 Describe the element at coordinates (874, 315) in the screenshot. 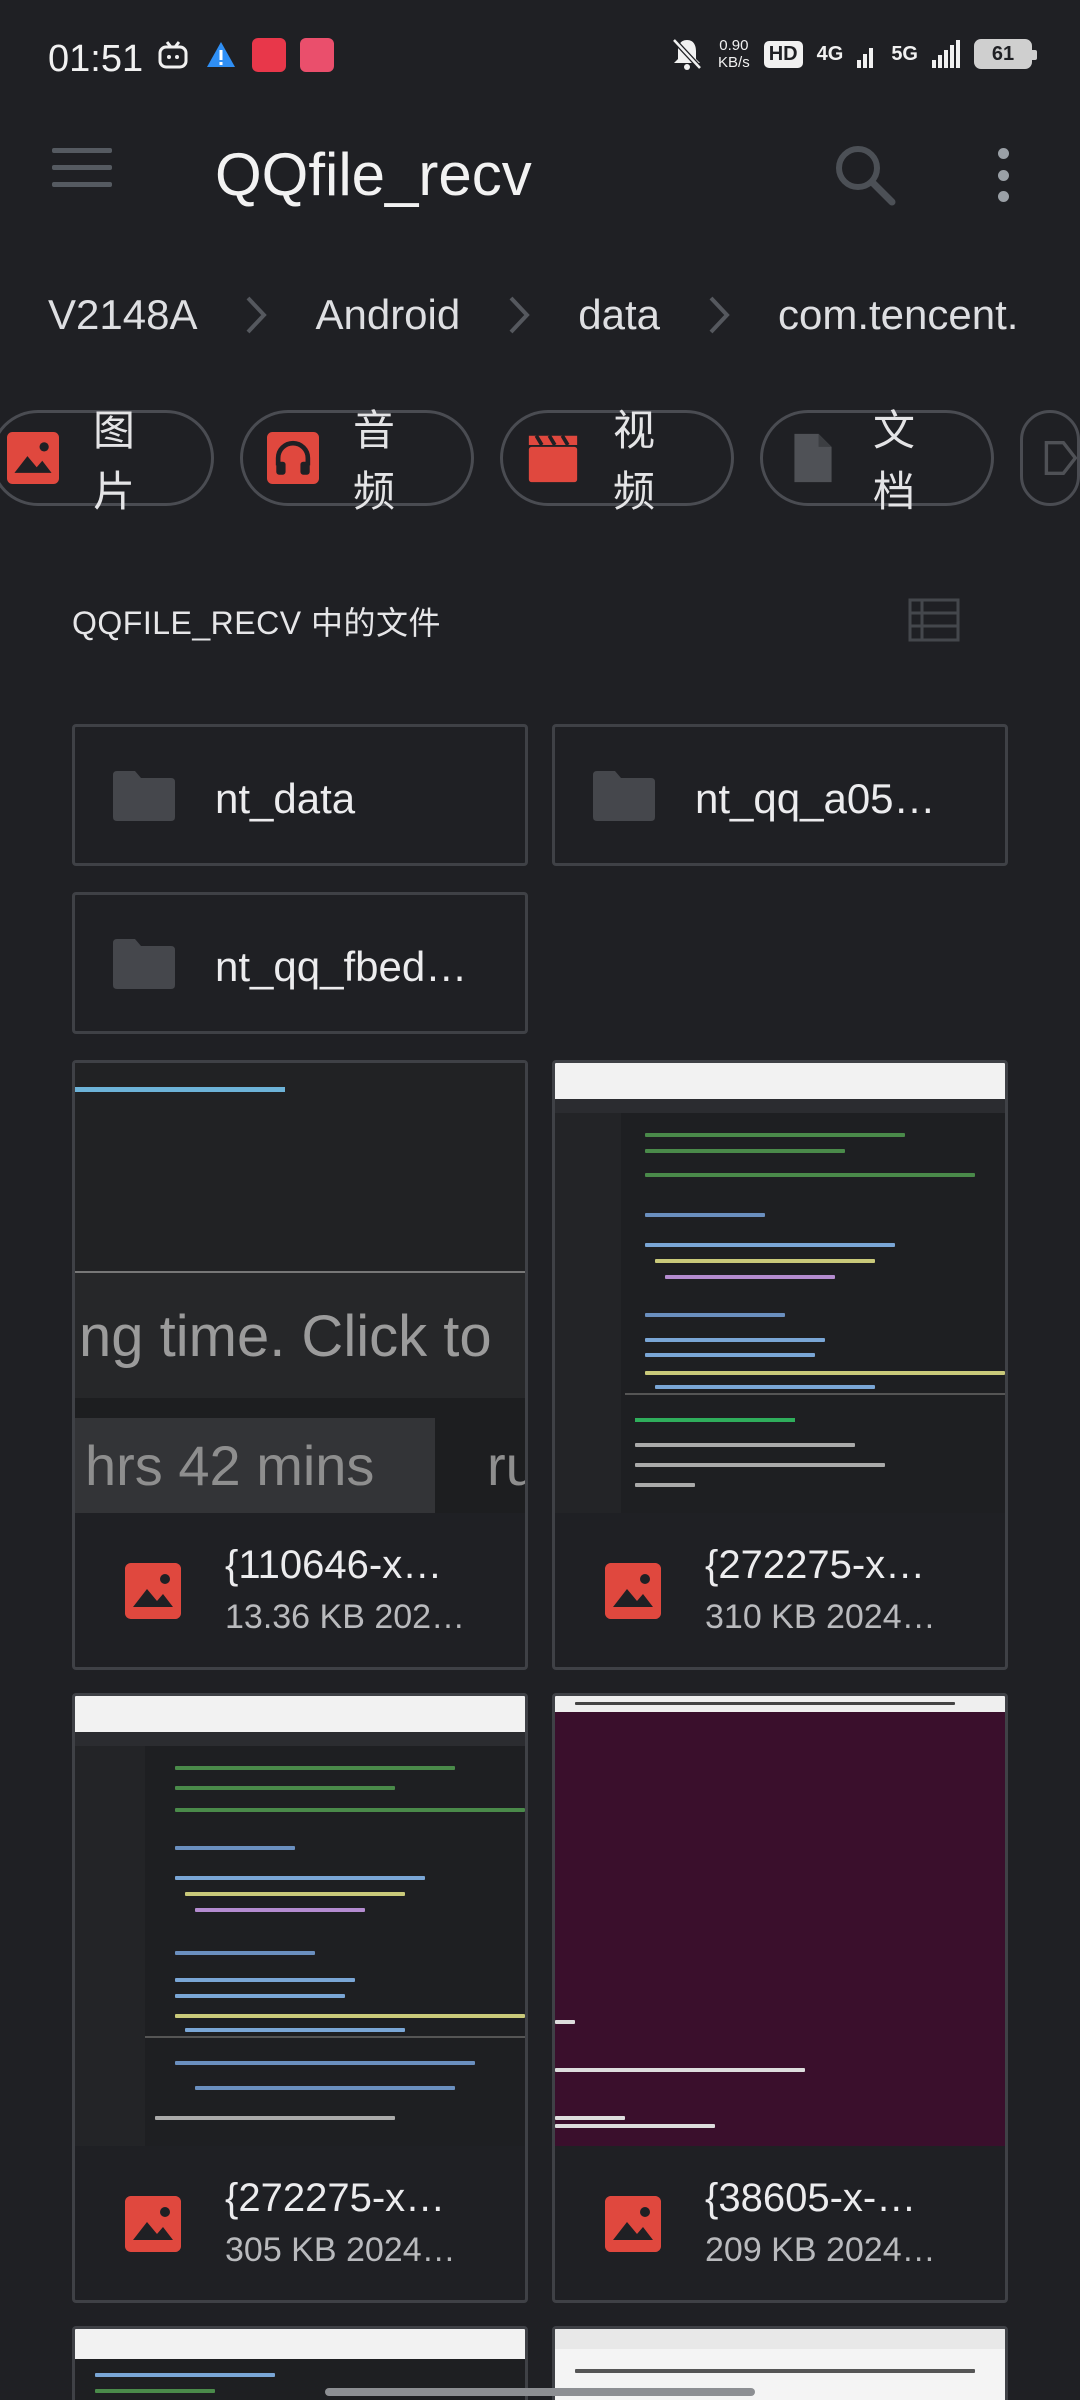

I see `breadcrumb-item: com.tencent.` at that location.